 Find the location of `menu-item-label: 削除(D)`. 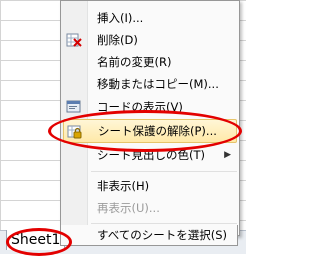

menu-item-label: 削除(D) is located at coordinates (117, 40).